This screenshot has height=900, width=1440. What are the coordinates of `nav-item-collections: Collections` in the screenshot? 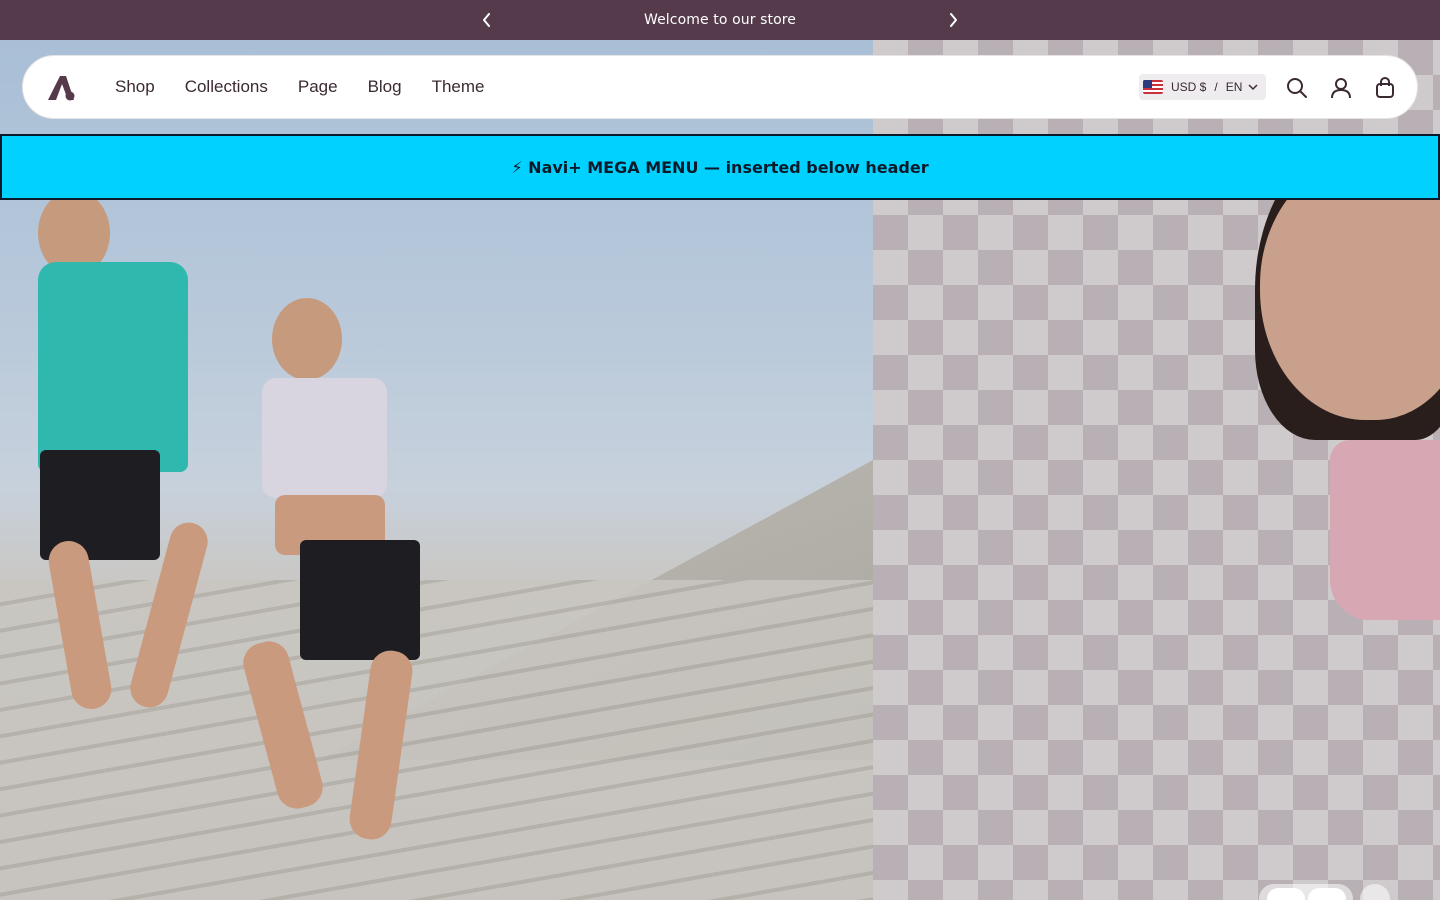 It's located at (226, 87).